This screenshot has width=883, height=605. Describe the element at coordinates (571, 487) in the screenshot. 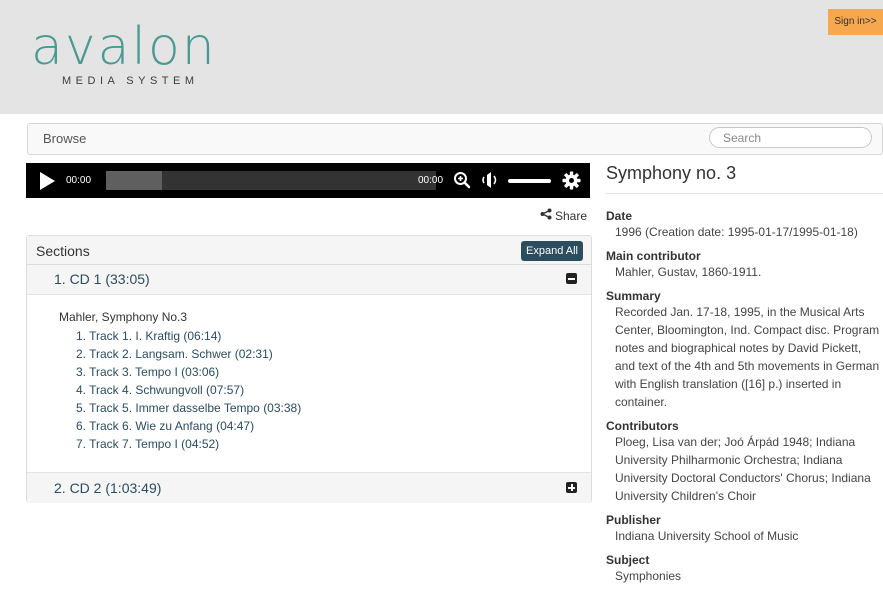

I see `expand-icon` at that location.